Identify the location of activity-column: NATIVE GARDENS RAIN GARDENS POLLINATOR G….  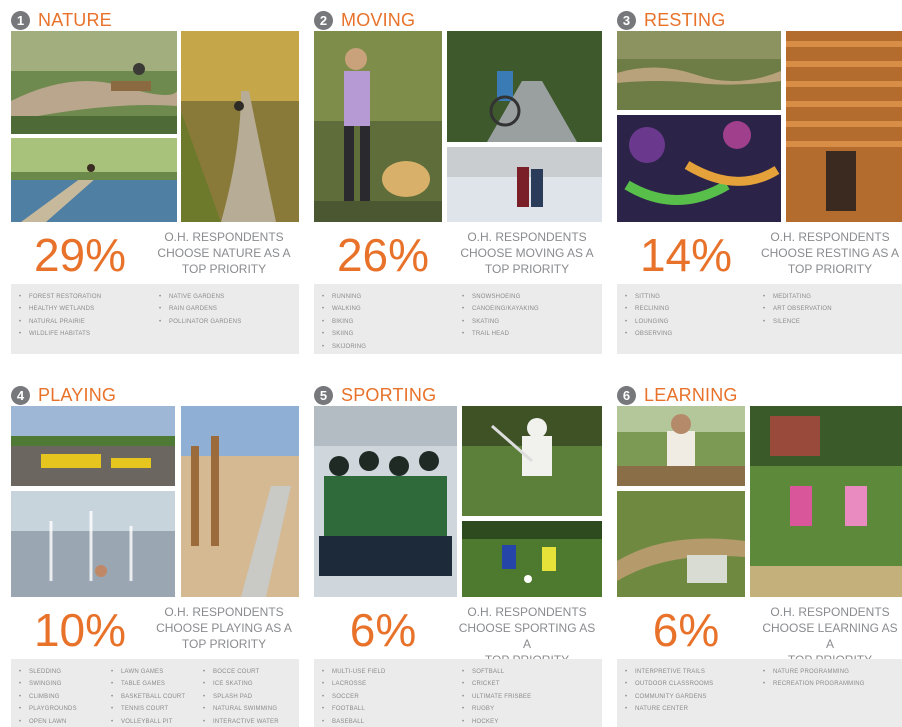
(199, 322).